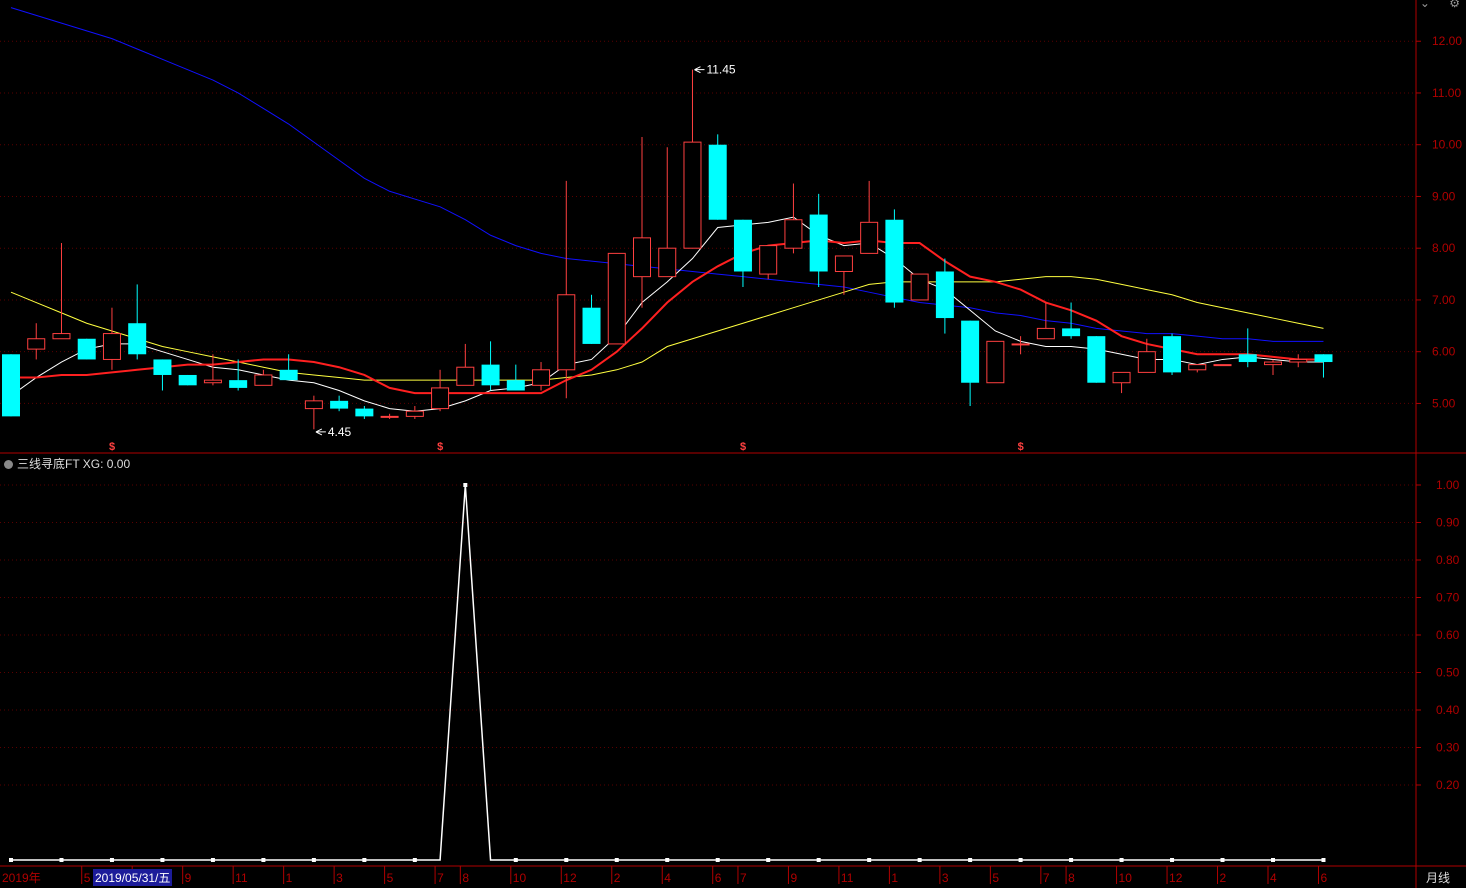 The height and width of the screenshot is (888, 1466). What do you see at coordinates (1448, 485) in the screenshot?
I see `y-tick-label: 1.00` at bounding box center [1448, 485].